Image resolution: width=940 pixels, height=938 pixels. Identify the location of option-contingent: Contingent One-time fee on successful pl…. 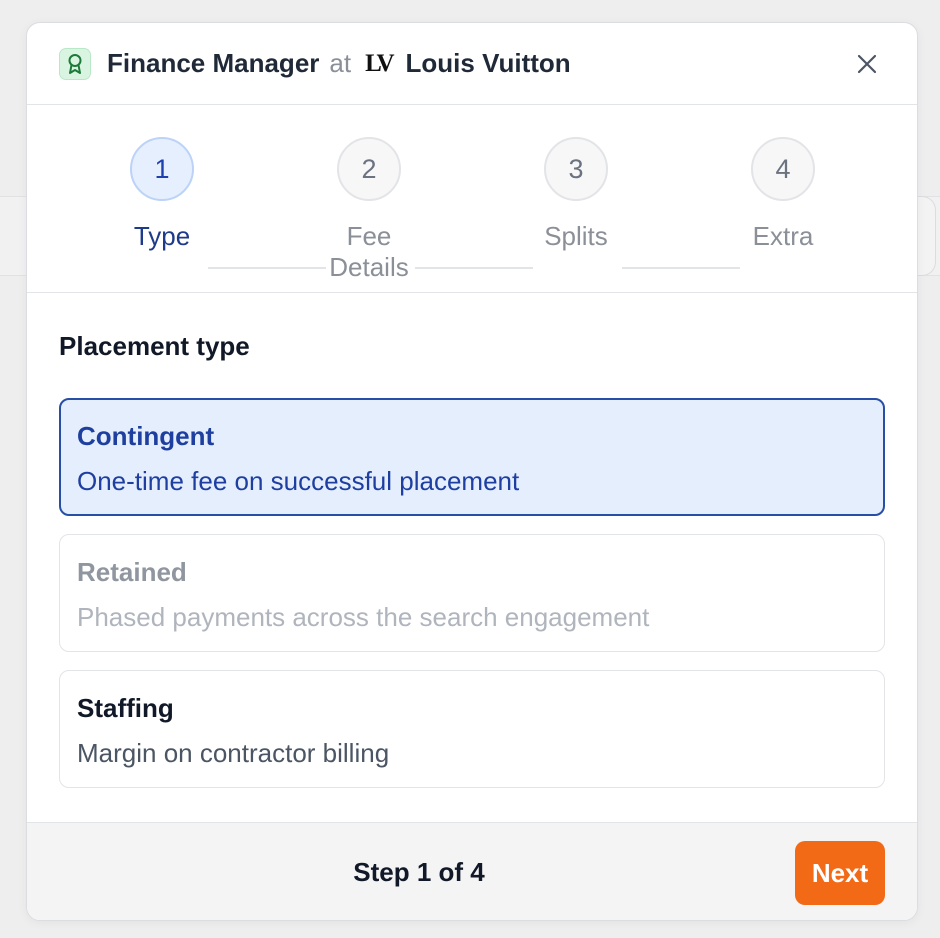
(472, 457).